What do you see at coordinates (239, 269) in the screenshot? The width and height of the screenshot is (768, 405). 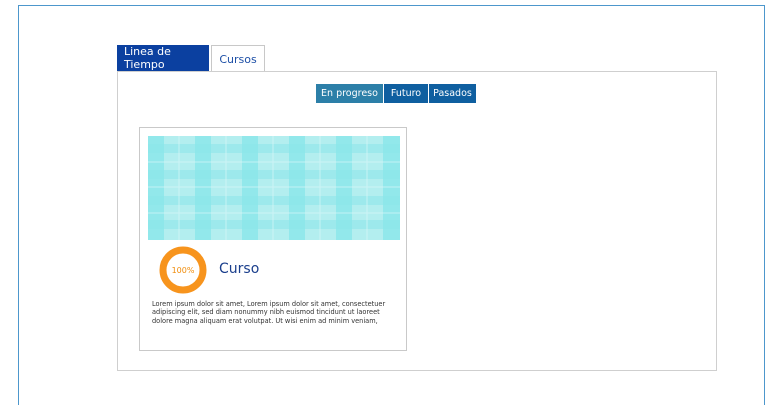 I see `course-title-link: Curso` at bounding box center [239, 269].